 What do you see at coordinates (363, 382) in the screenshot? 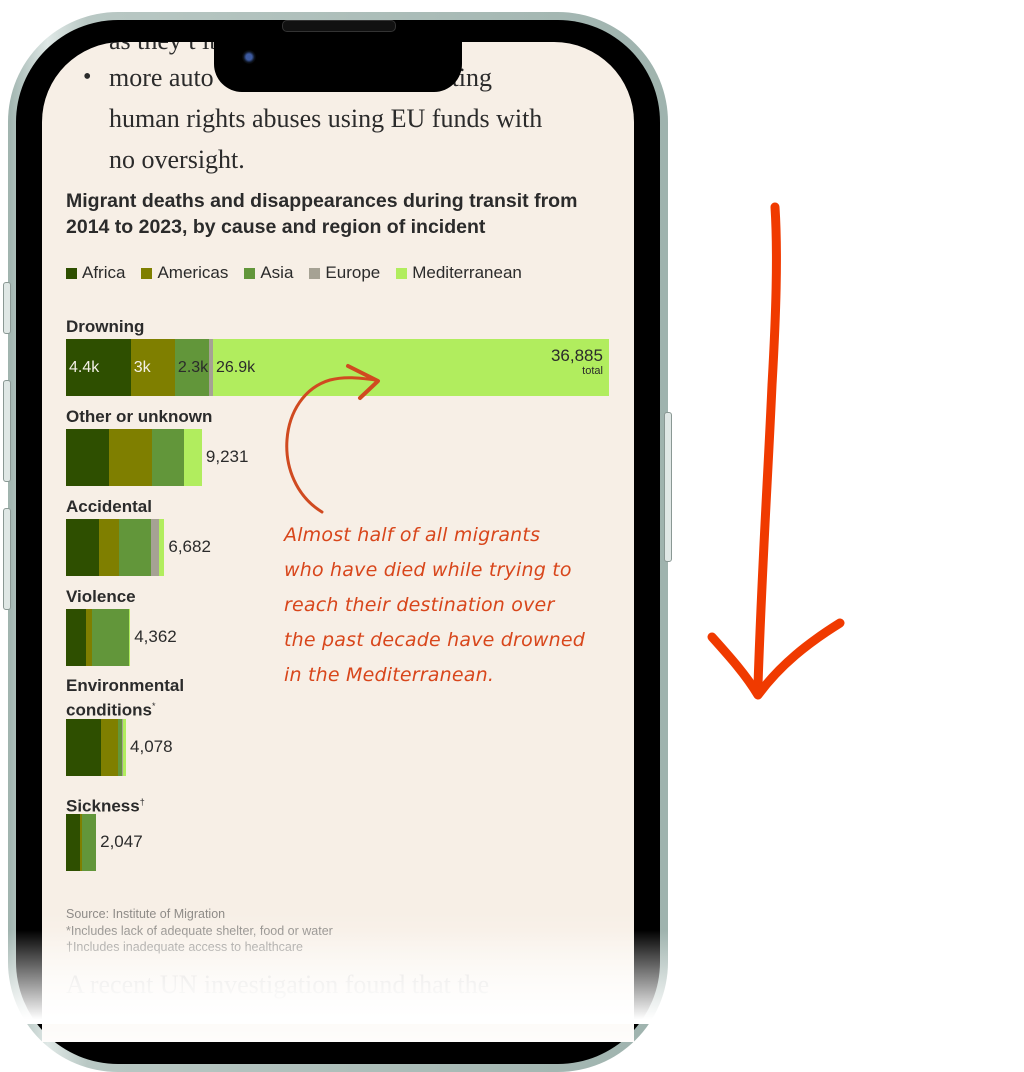
I see `curved-arrow-head` at bounding box center [363, 382].